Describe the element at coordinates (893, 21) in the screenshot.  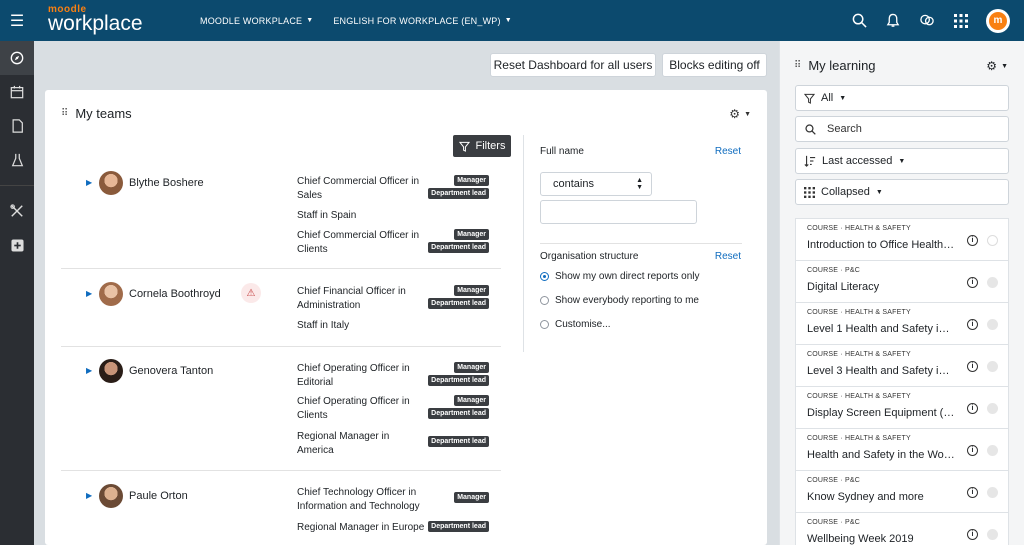
I see `bell-icon` at that location.